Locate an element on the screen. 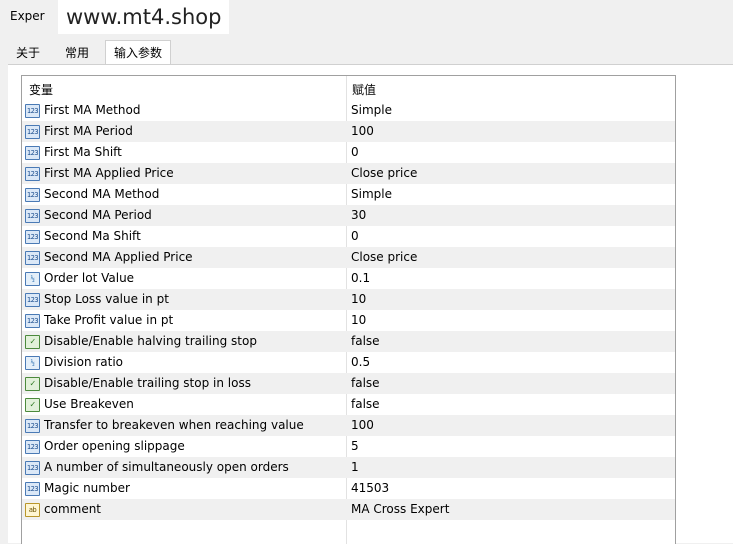 This screenshot has width=733, height=544. parameter-name: First MA Method is located at coordinates (92, 110).